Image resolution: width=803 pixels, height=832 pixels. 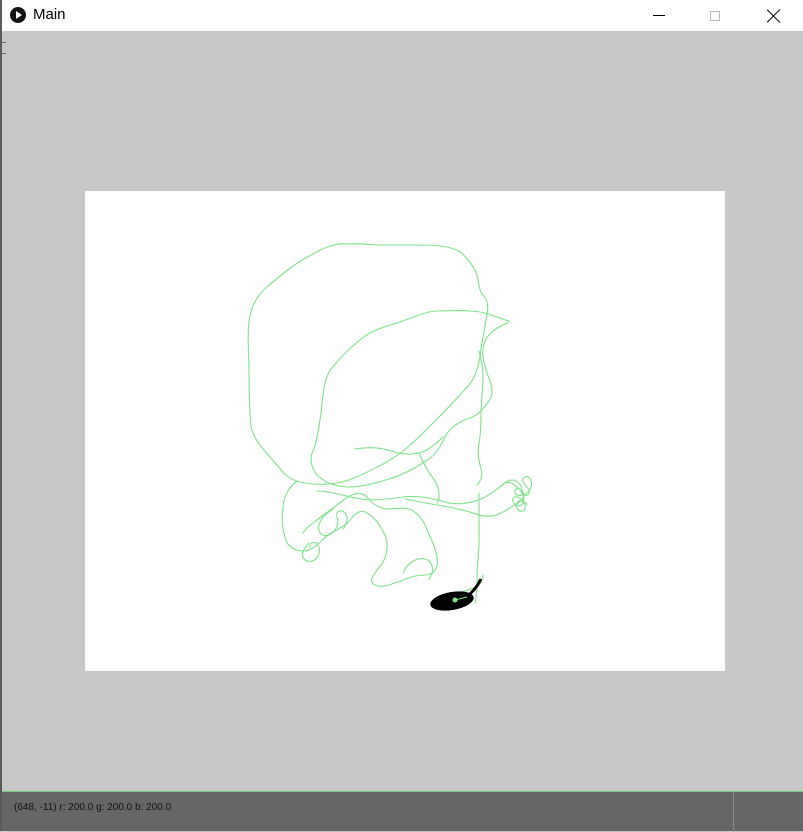 I want to click on maximize-icon, so click(x=715, y=15).